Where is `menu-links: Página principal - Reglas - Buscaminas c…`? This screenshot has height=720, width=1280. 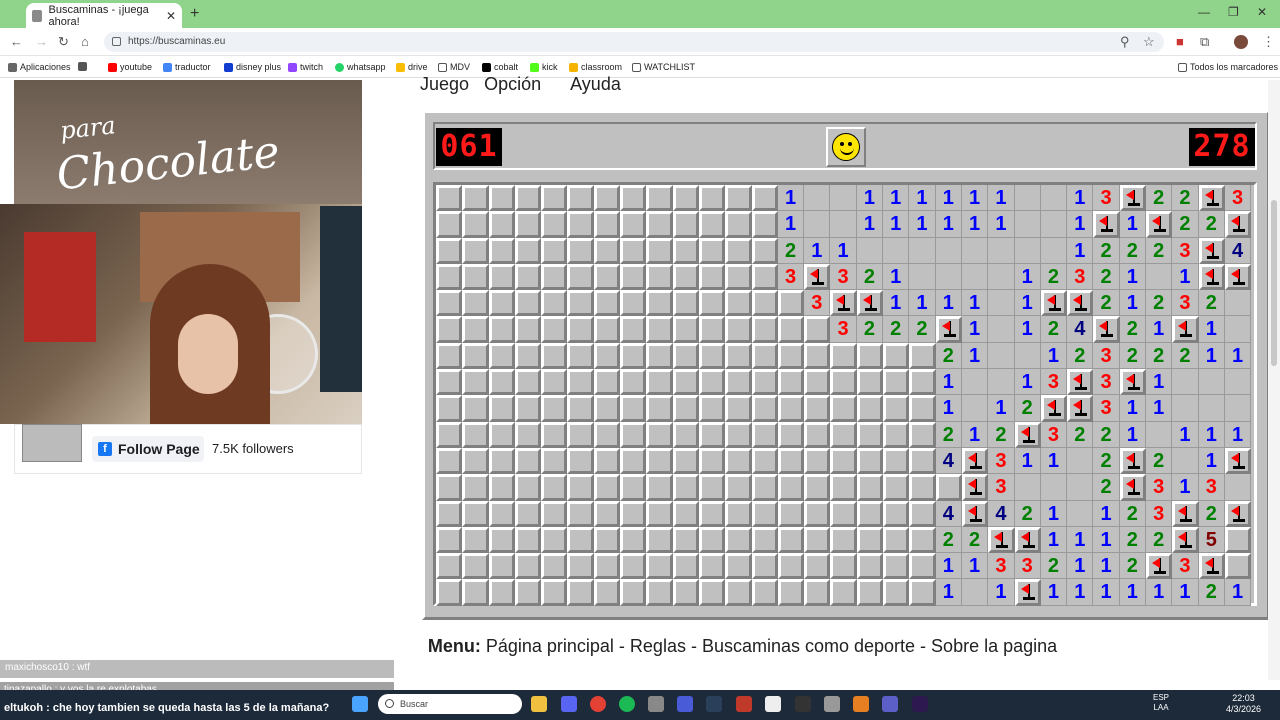 menu-links: Página principal - Reglas - Buscaminas c… is located at coordinates (771, 646).